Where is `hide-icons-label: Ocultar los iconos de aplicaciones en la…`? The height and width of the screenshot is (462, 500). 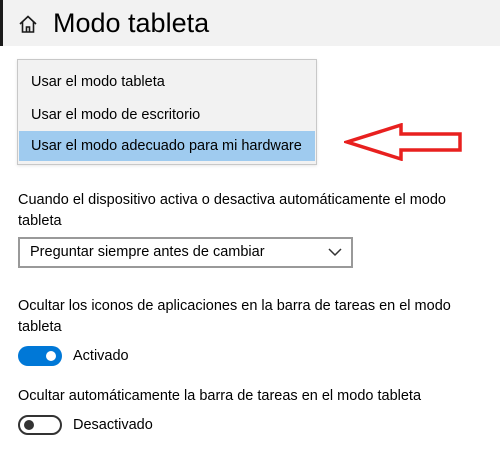
hide-icons-label: Ocultar los iconos de aplicaciones en la… is located at coordinates (234, 316).